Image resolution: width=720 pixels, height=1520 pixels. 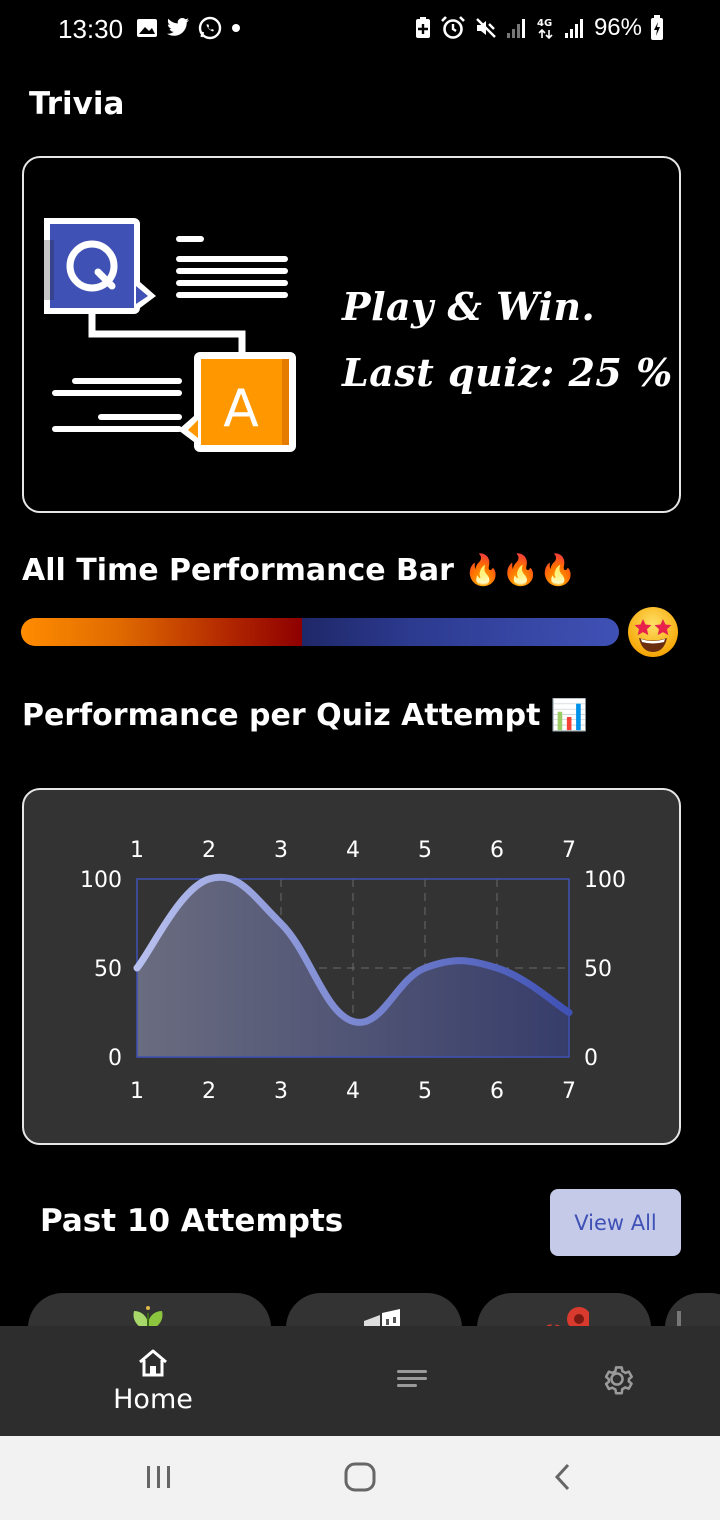 I want to click on dot-icon, so click(x=236, y=28).